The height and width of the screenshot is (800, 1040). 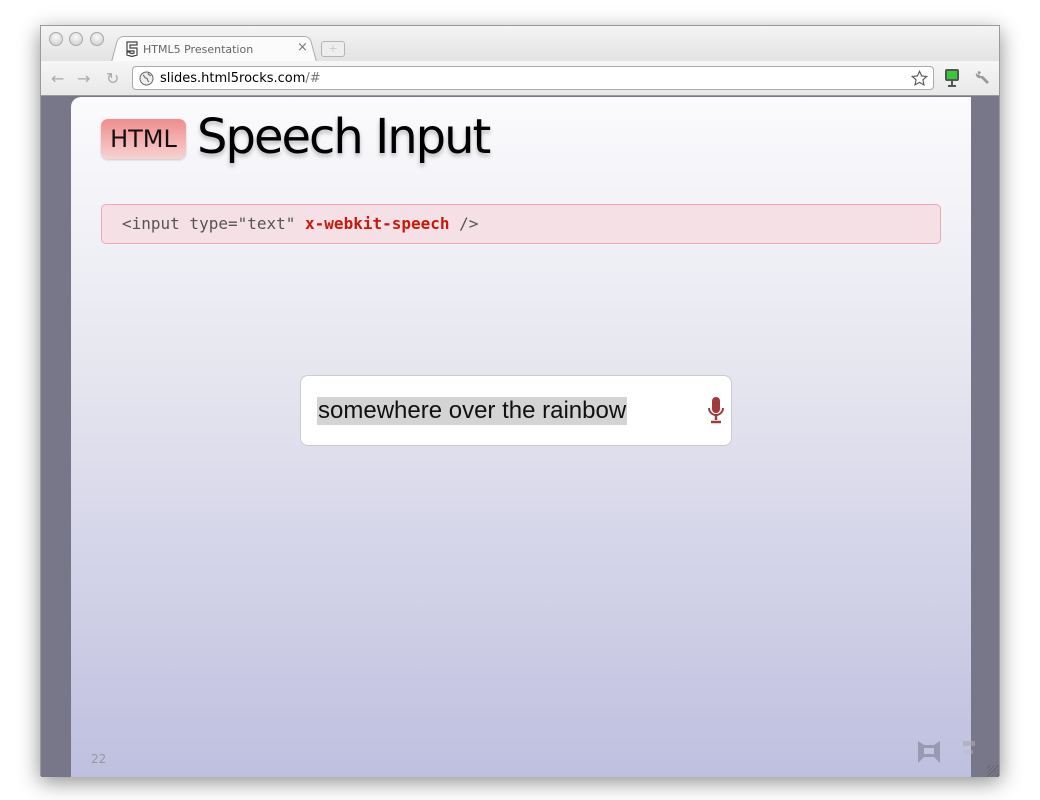 What do you see at coordinates (313, 78) in the screenshot?
I see `url-path: /#` at bounding box center [313, 78].